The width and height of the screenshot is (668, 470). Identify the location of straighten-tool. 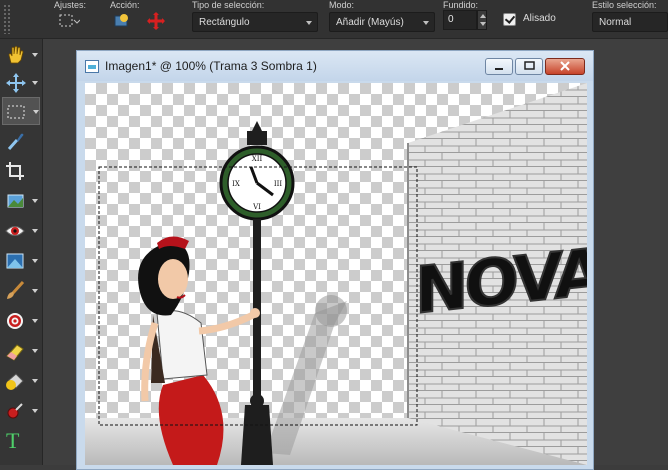
(21, 201).